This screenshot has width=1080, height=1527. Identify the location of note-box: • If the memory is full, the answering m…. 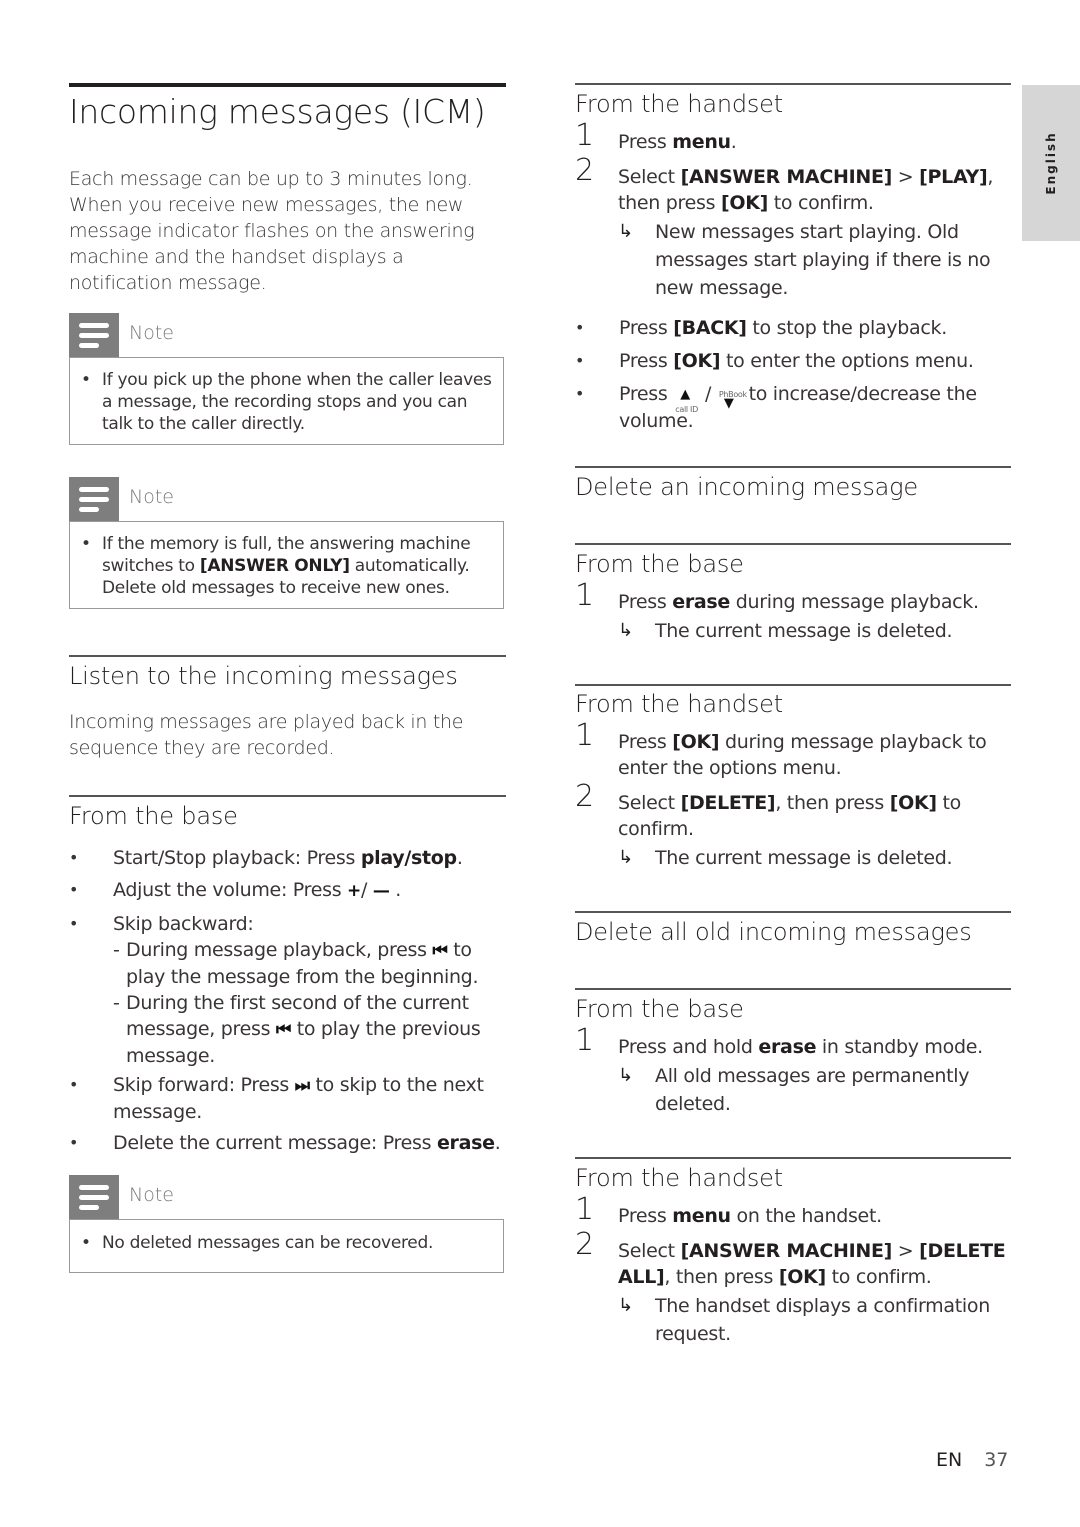
(286, 565).